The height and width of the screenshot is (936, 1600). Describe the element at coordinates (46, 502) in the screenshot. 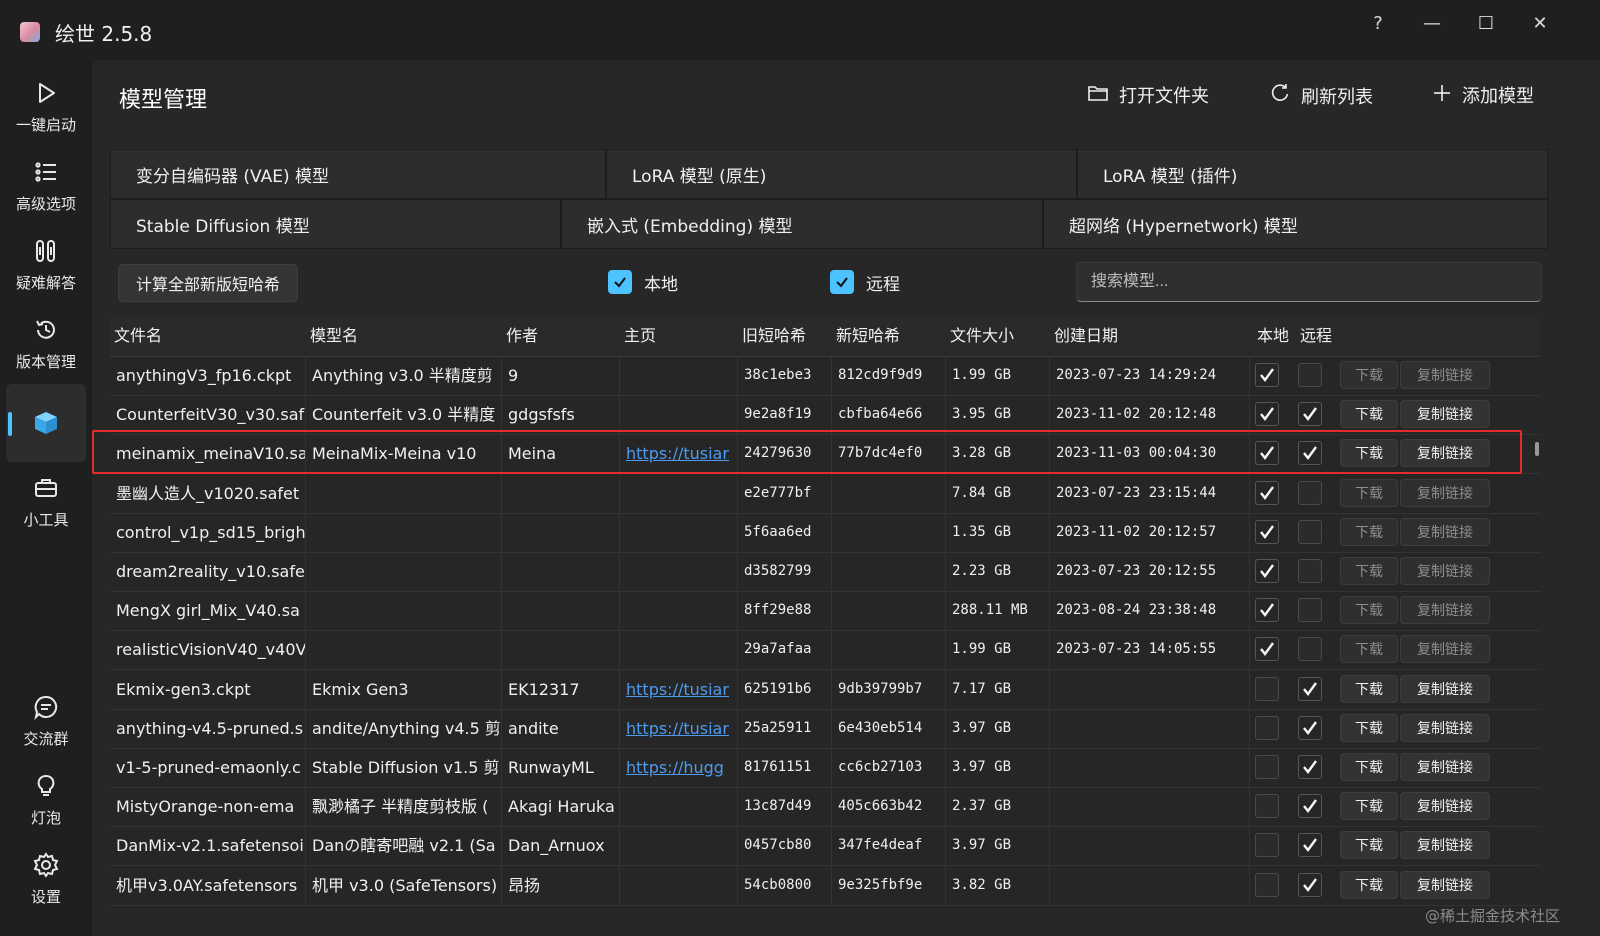

I see `nav-item-tools: 小工具` at that location.